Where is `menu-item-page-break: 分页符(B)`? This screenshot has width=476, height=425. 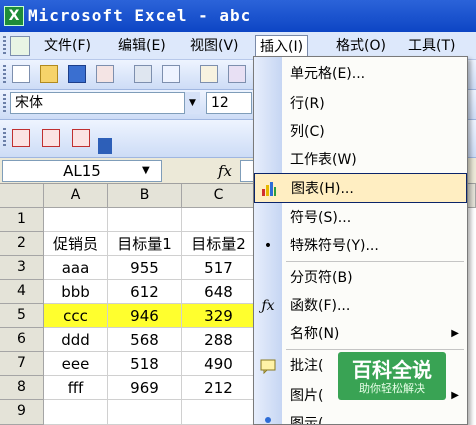 menu-item-page-break: 分页符(B) is located at coordinates (360, 278).